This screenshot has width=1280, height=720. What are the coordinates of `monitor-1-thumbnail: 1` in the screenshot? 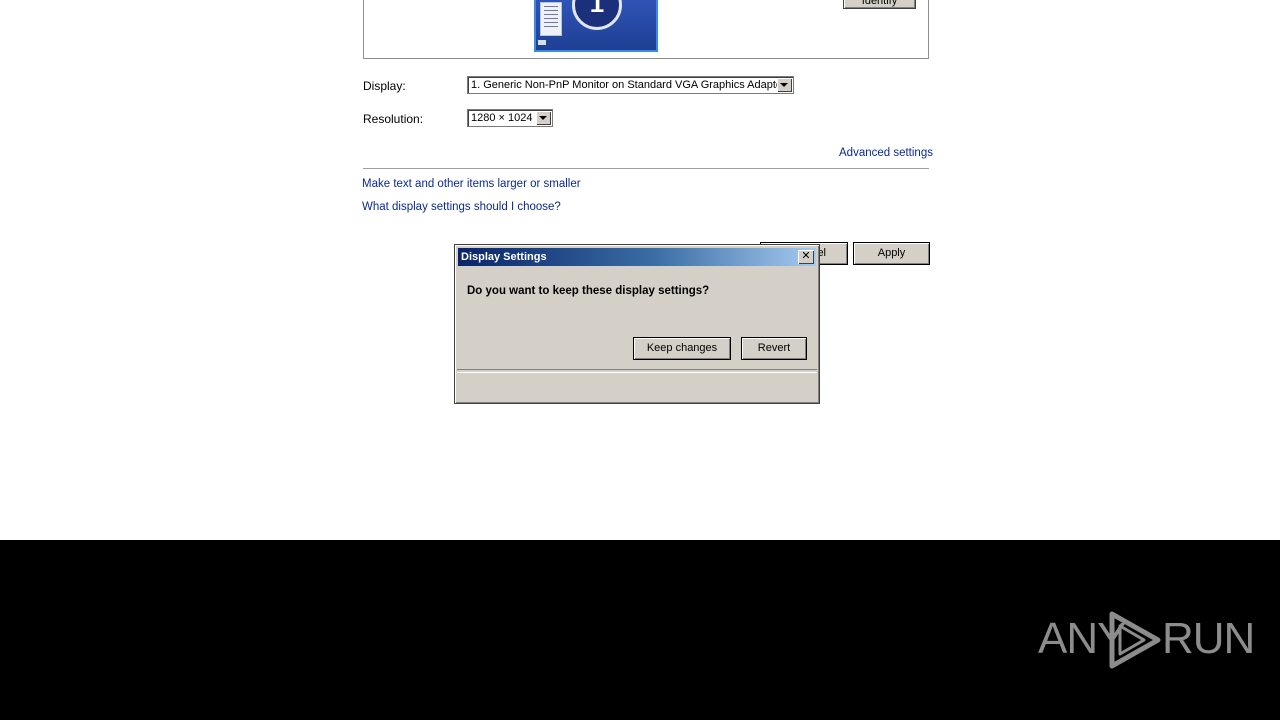 It's located at (596, 26).